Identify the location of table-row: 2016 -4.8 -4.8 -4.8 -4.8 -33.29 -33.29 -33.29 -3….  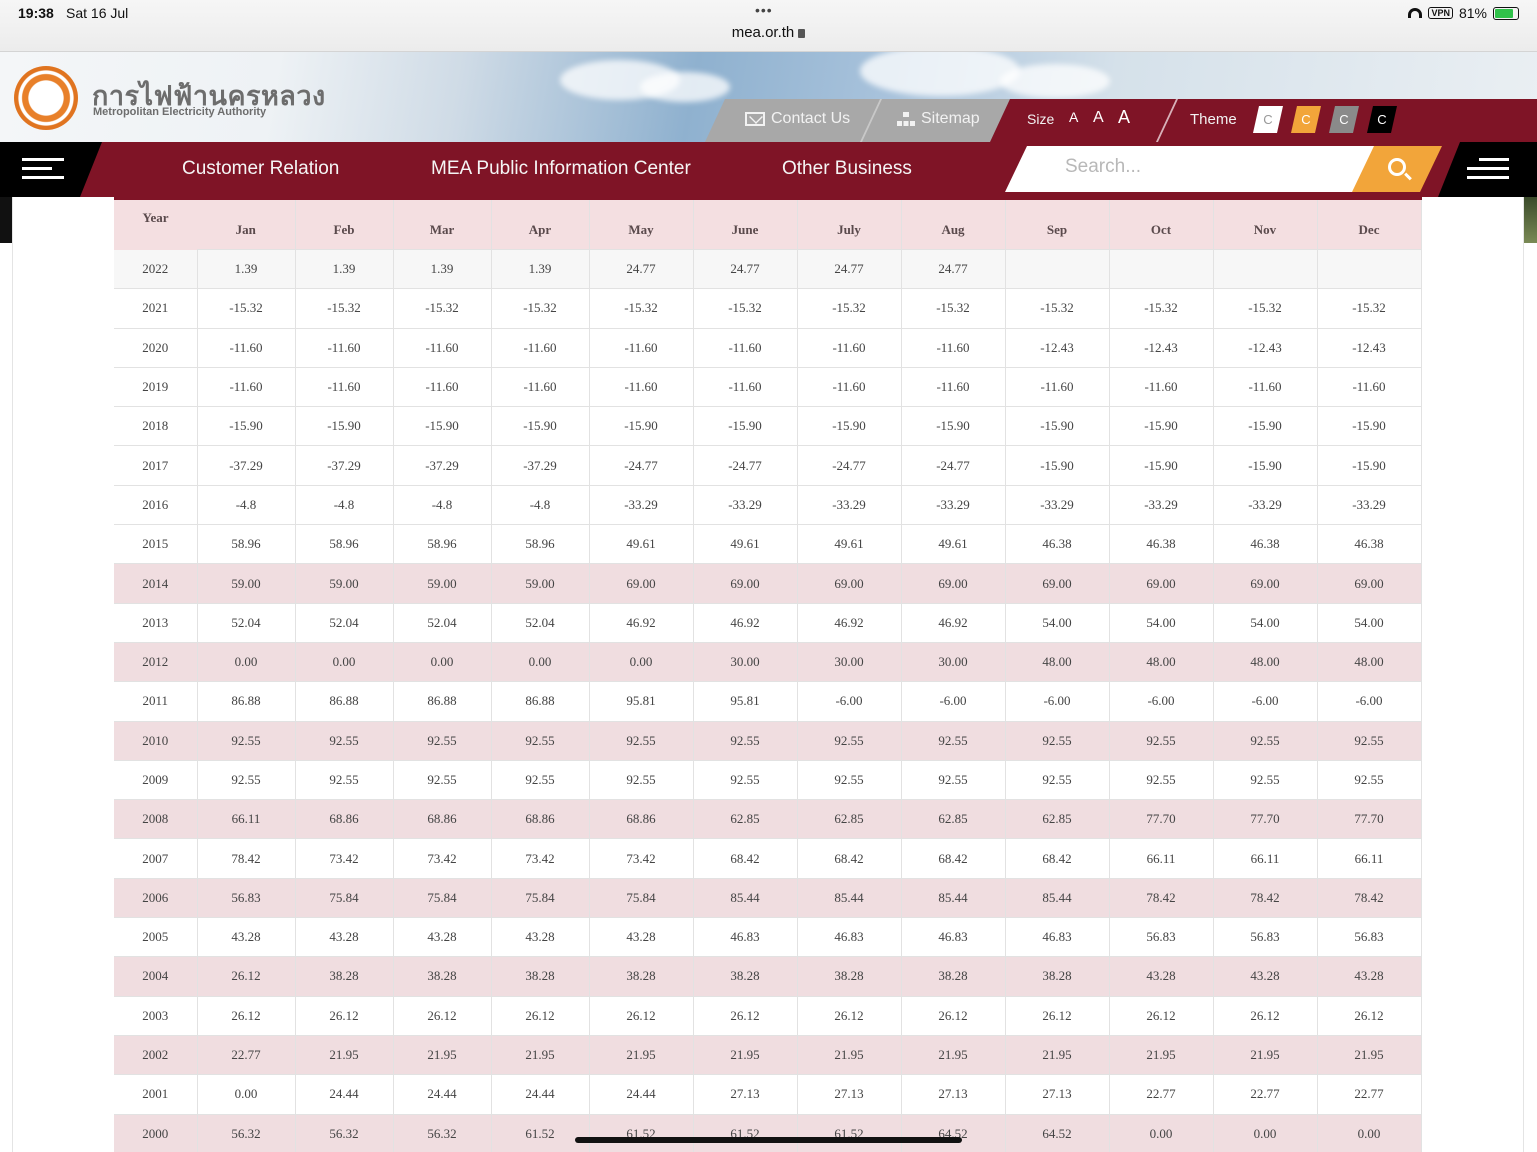
(768, 505).